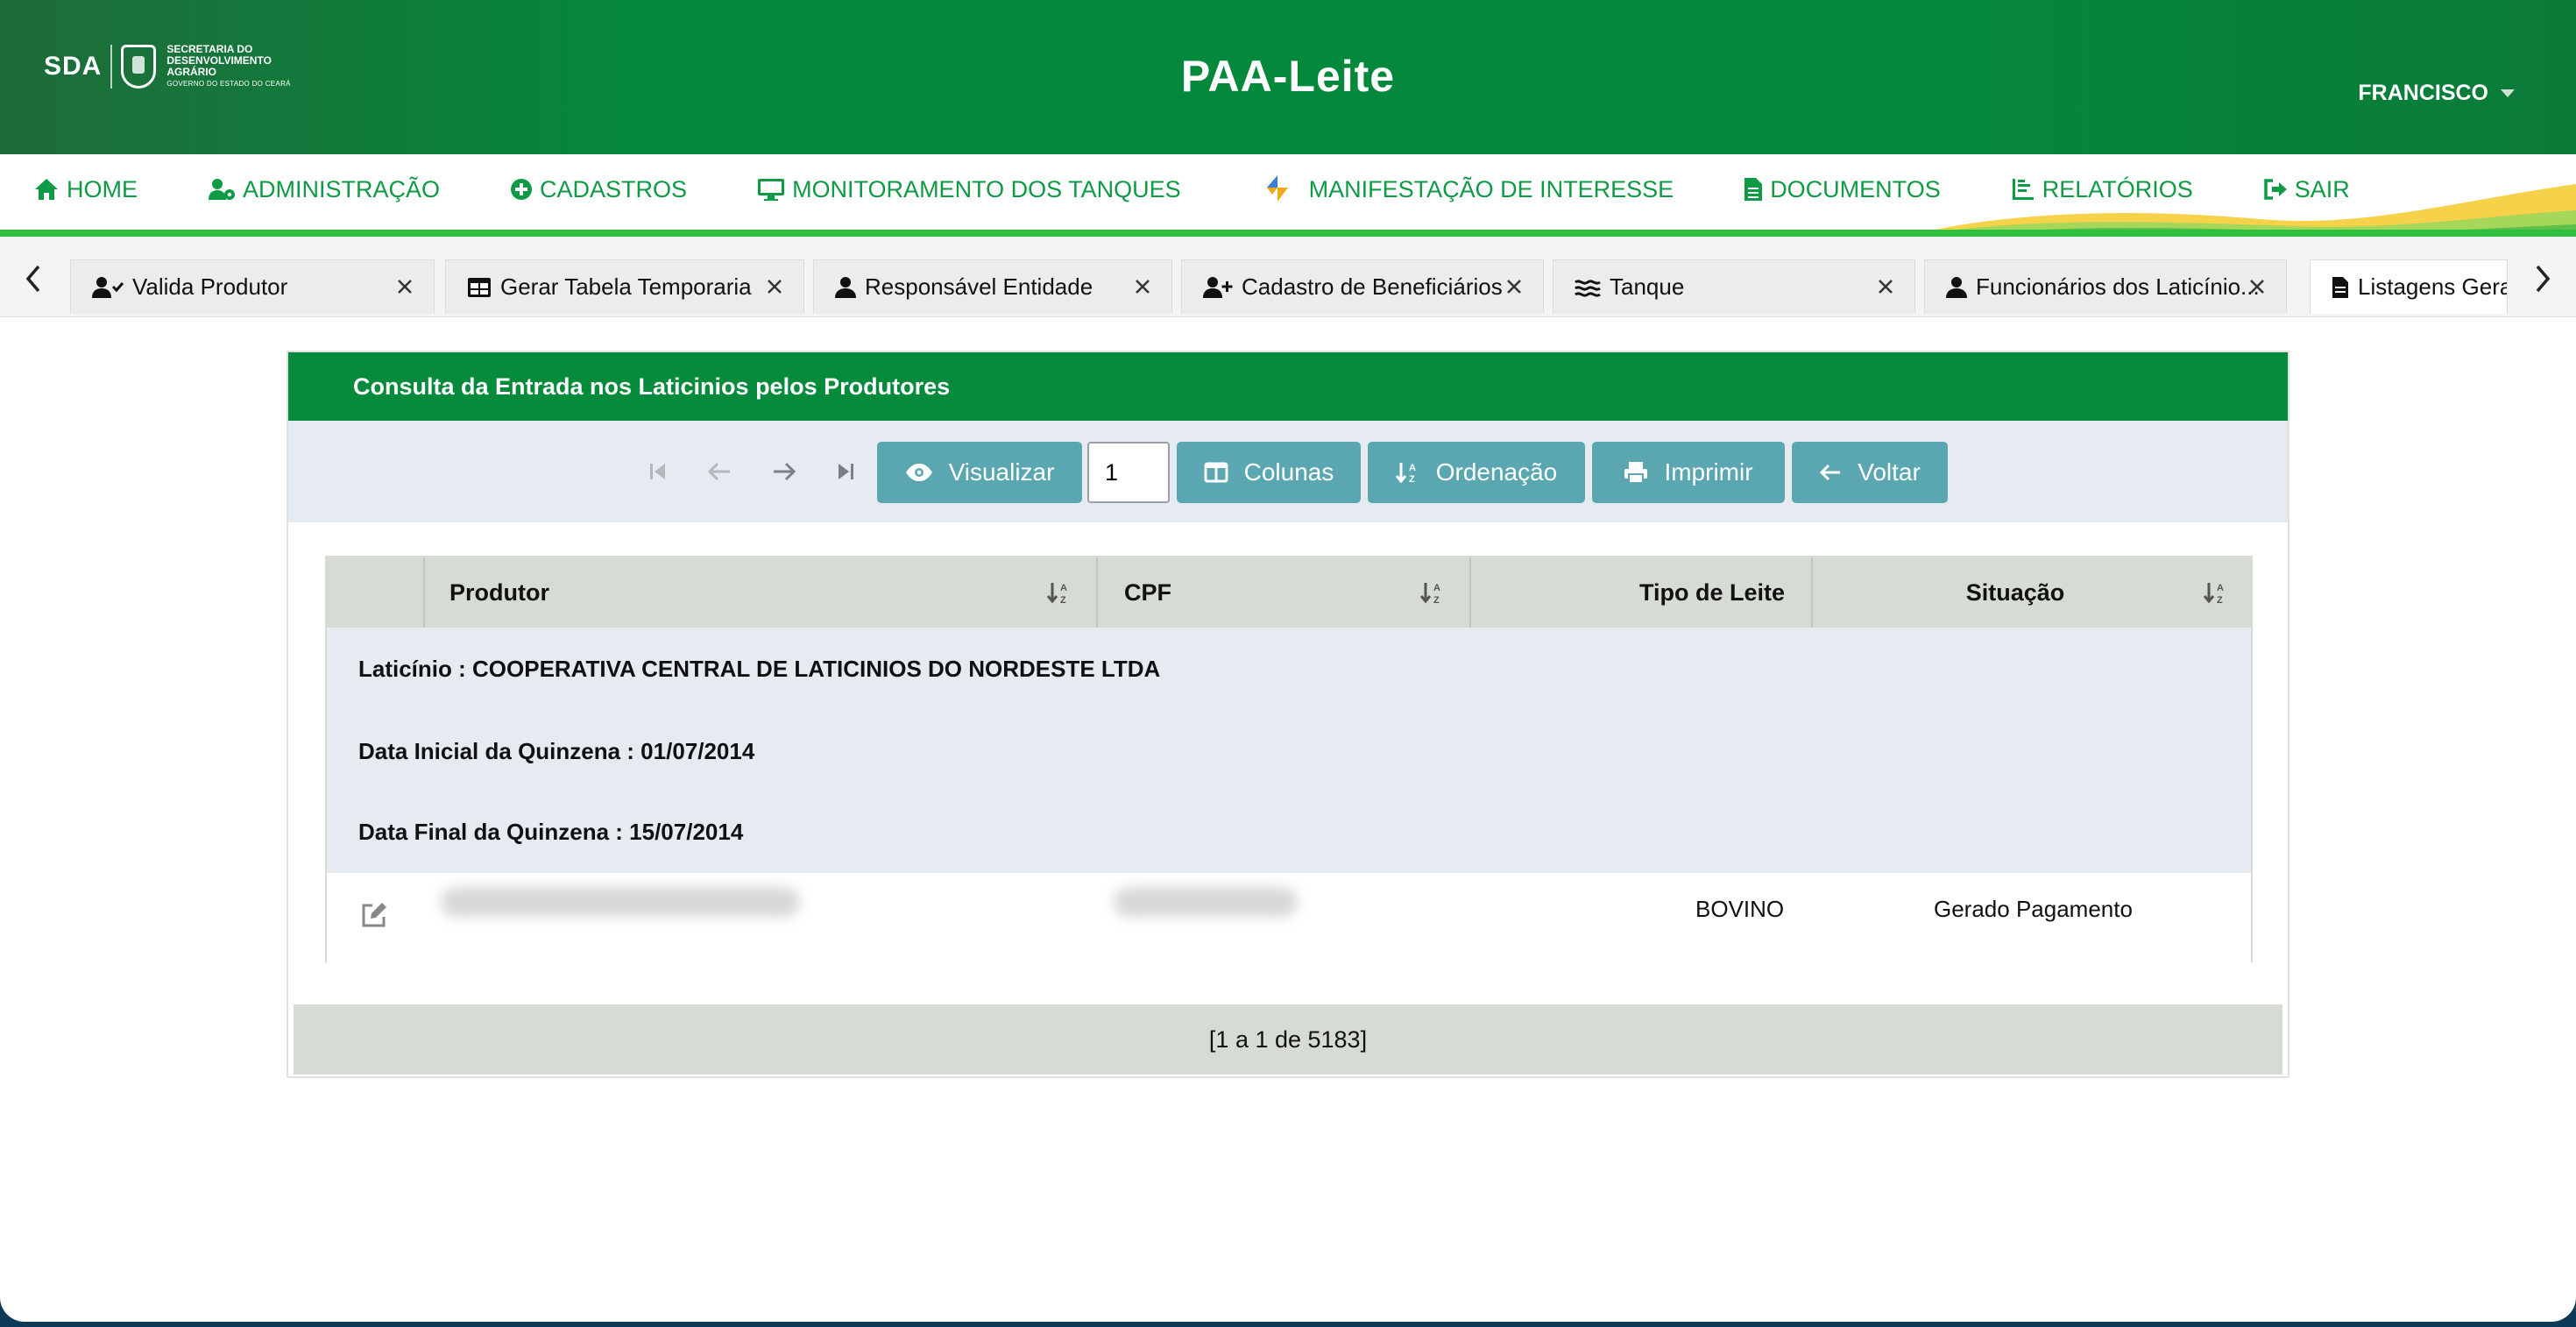 Image resolution: width=2576 pixels, height=1327 pixels. What do you see at coordinates (624, 286) in the screenshot?
I see `tab-gerar-tabela: Gerar Tabela Temporaria` at bounding box center [624, 286].